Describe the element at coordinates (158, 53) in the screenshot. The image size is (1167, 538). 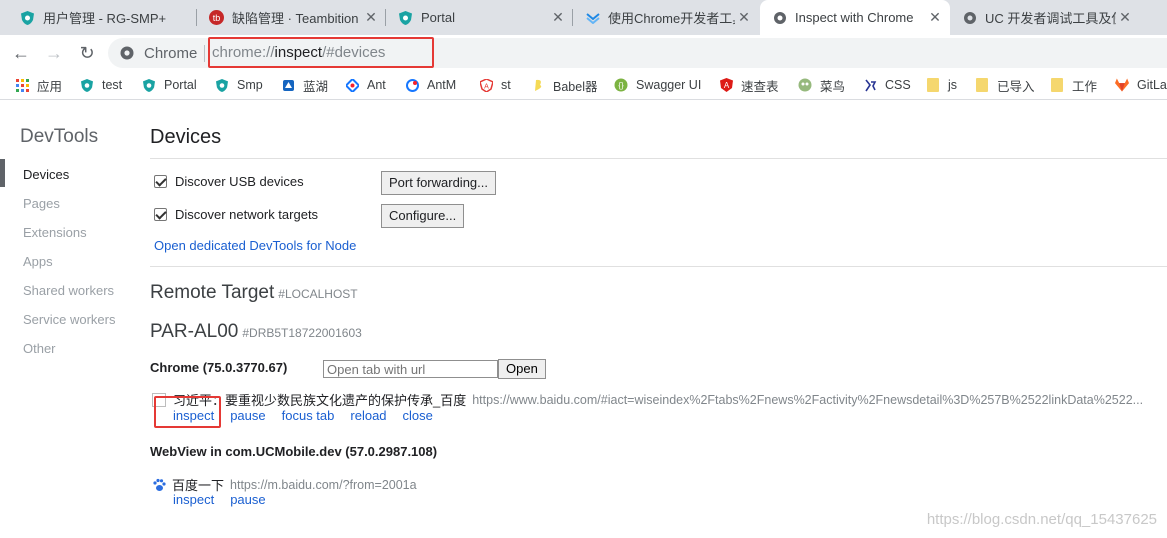
I see `site-info: Chrome` at that location.